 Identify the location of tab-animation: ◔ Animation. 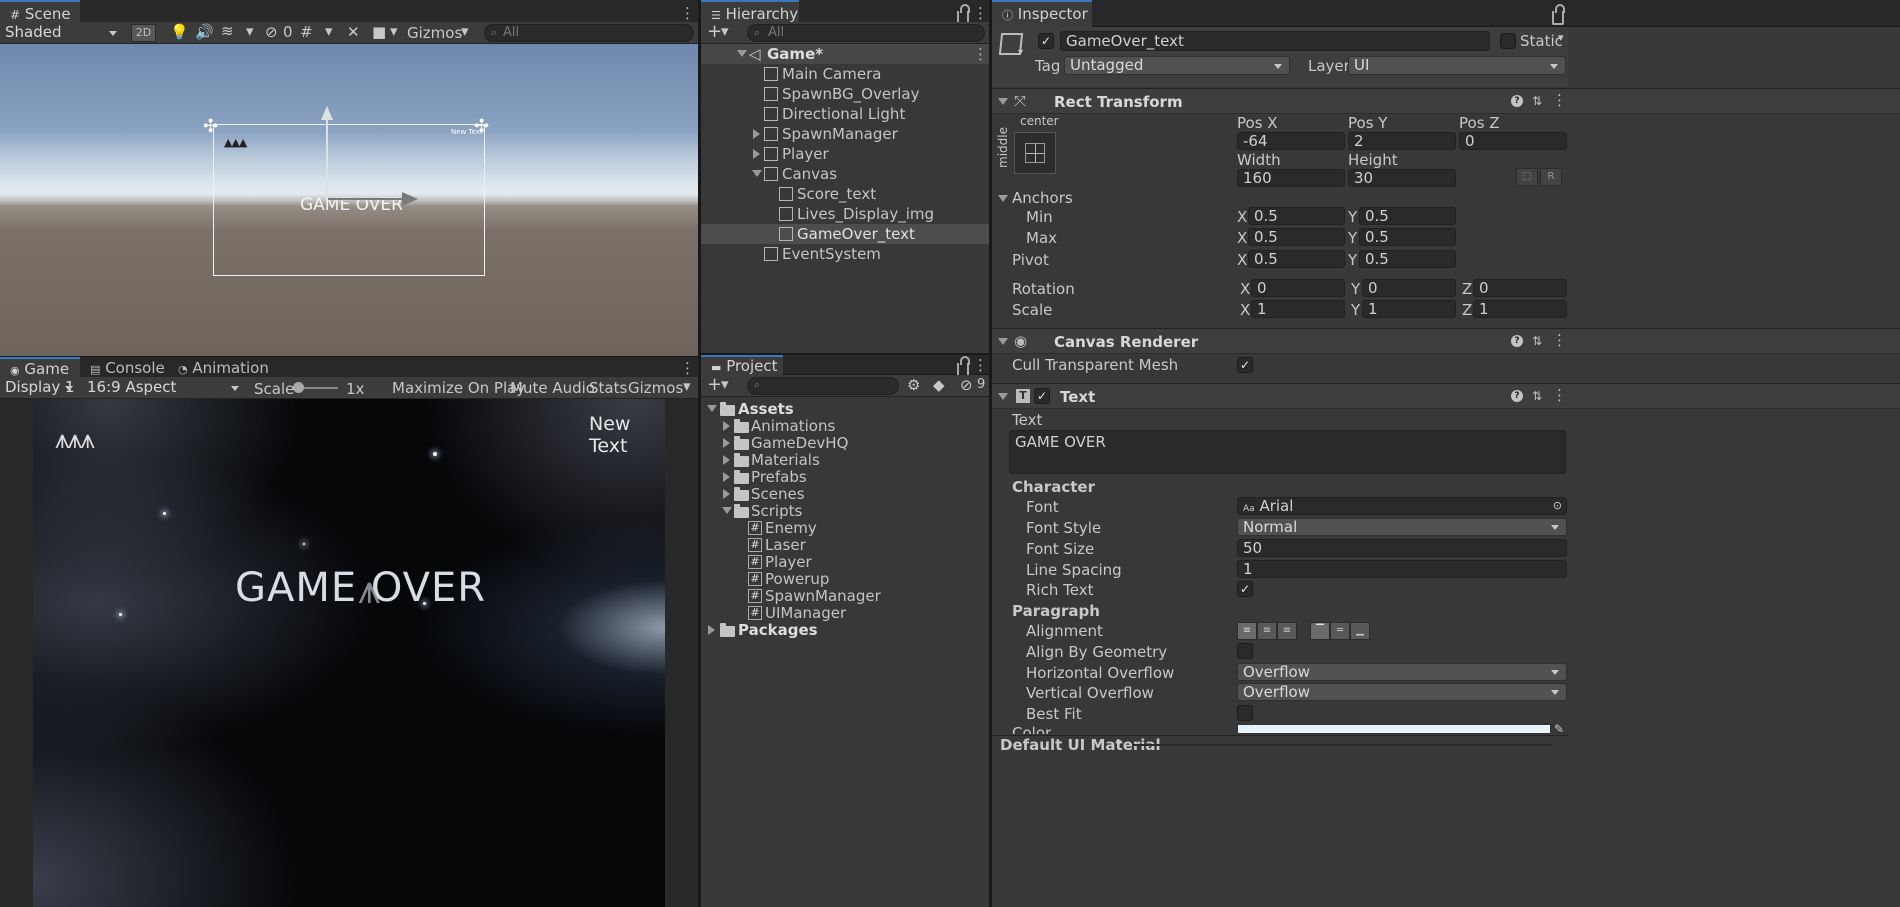
(223, 368).